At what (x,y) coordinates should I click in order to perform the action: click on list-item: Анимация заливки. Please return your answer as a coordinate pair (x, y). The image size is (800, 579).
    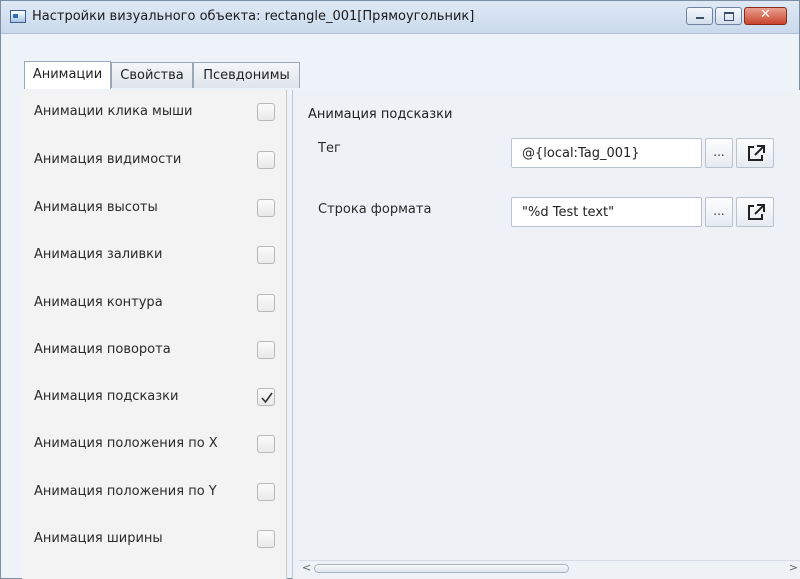
    Looking at the image, I should click on (154, 255).